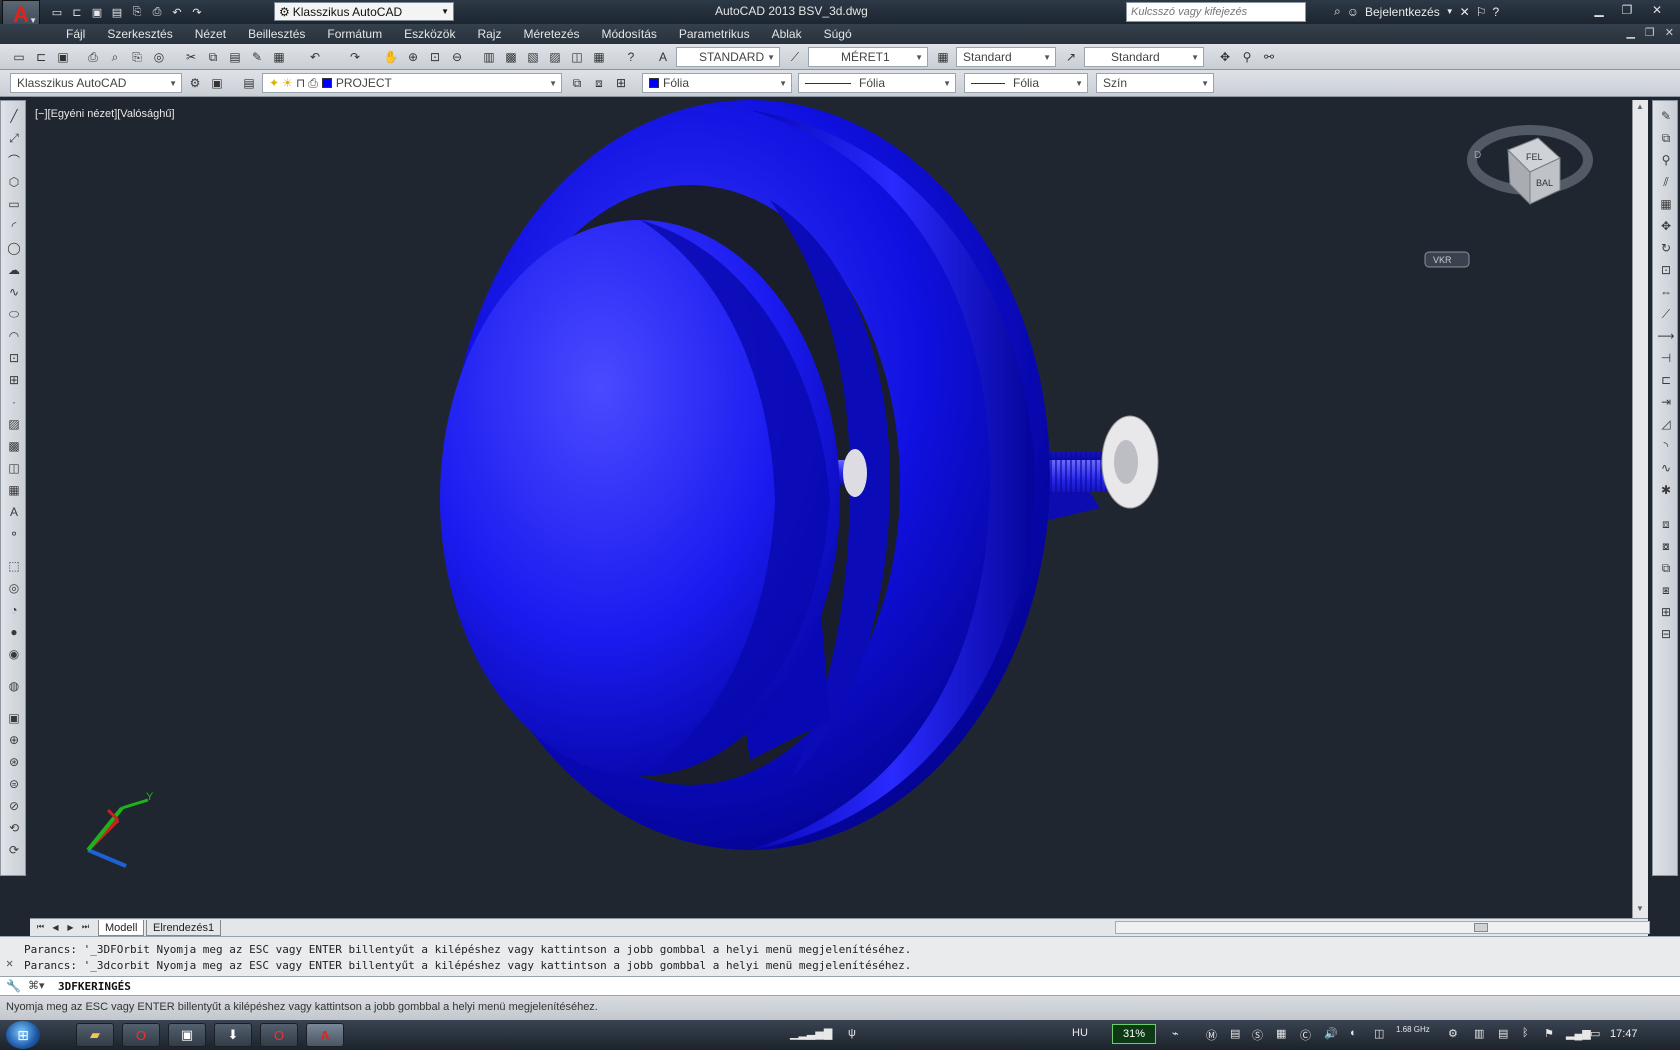 The height and width of the screenshot is (1050, 1680). Describe the element at coordinates (1666, 138) in the screenshot. I see `copy-object-icon: ⧉` at that location.